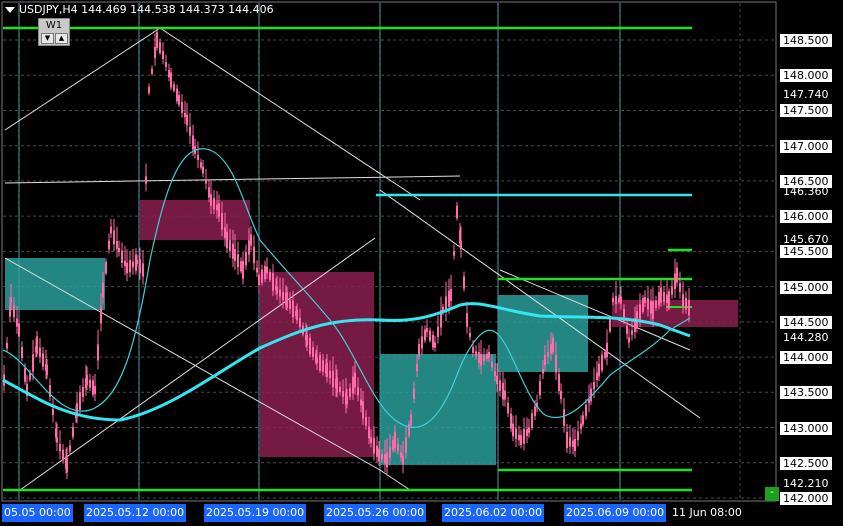  Describe the element at coordinates (806, 252) in the screenshot. I see `price-tick-label: 145.500` at that location.